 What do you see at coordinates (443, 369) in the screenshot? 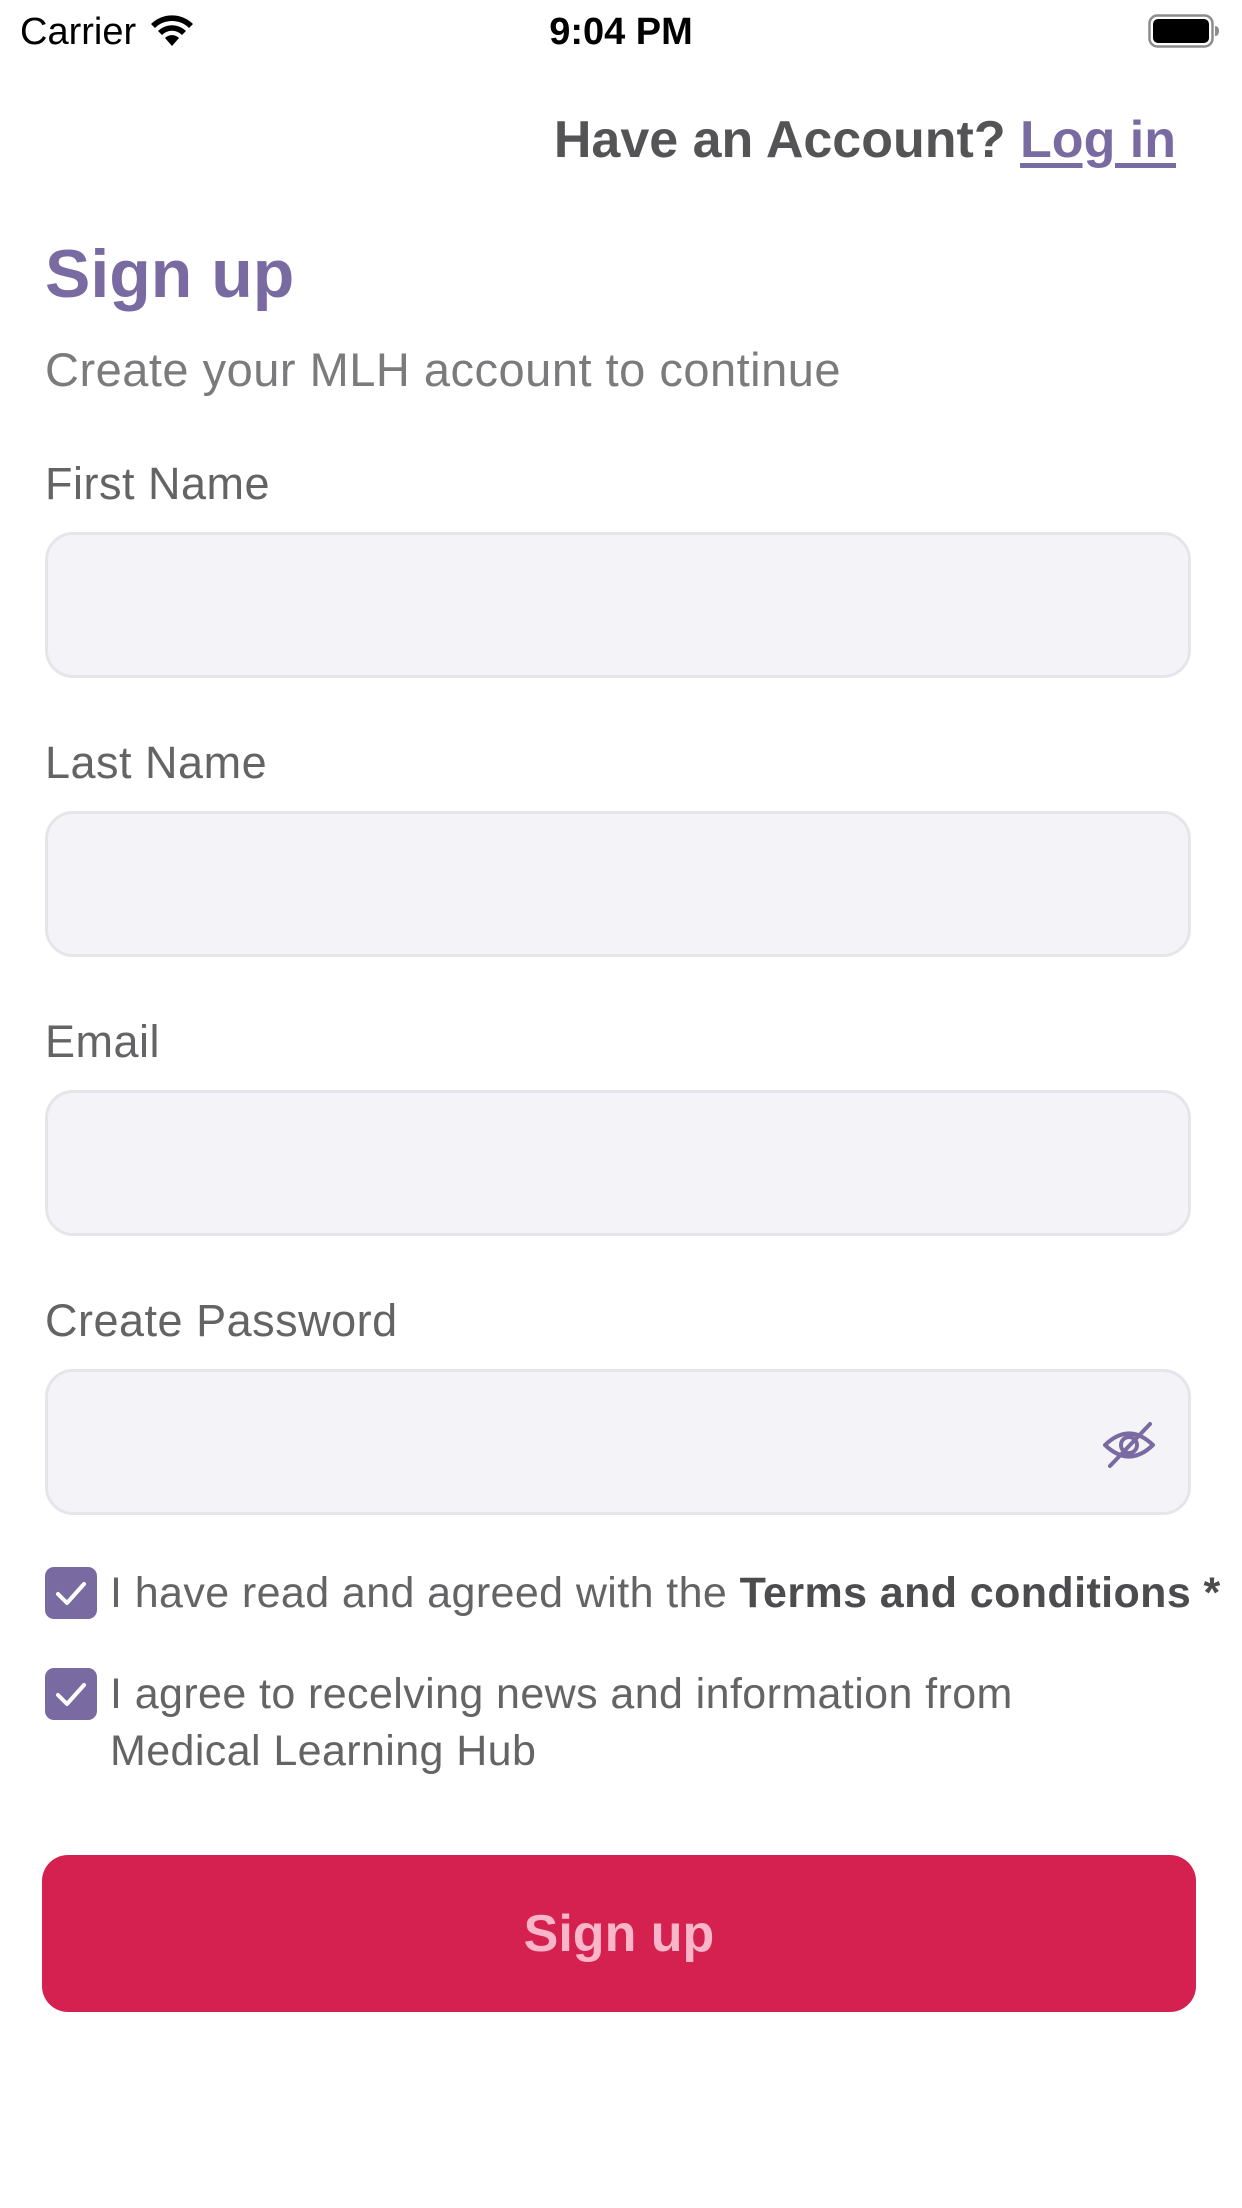
I see `page-subtitle: Create your MLH account to continue` at bounding box center [443, 369].